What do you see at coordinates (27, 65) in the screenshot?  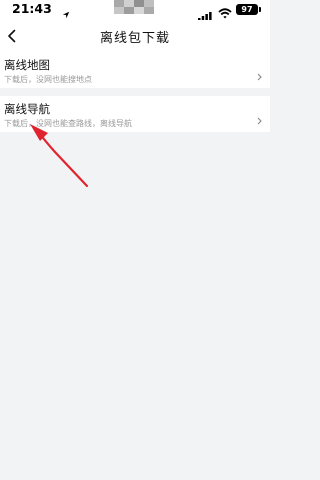 I see `item-title: 离线地图` at bounding box center [27, 65].